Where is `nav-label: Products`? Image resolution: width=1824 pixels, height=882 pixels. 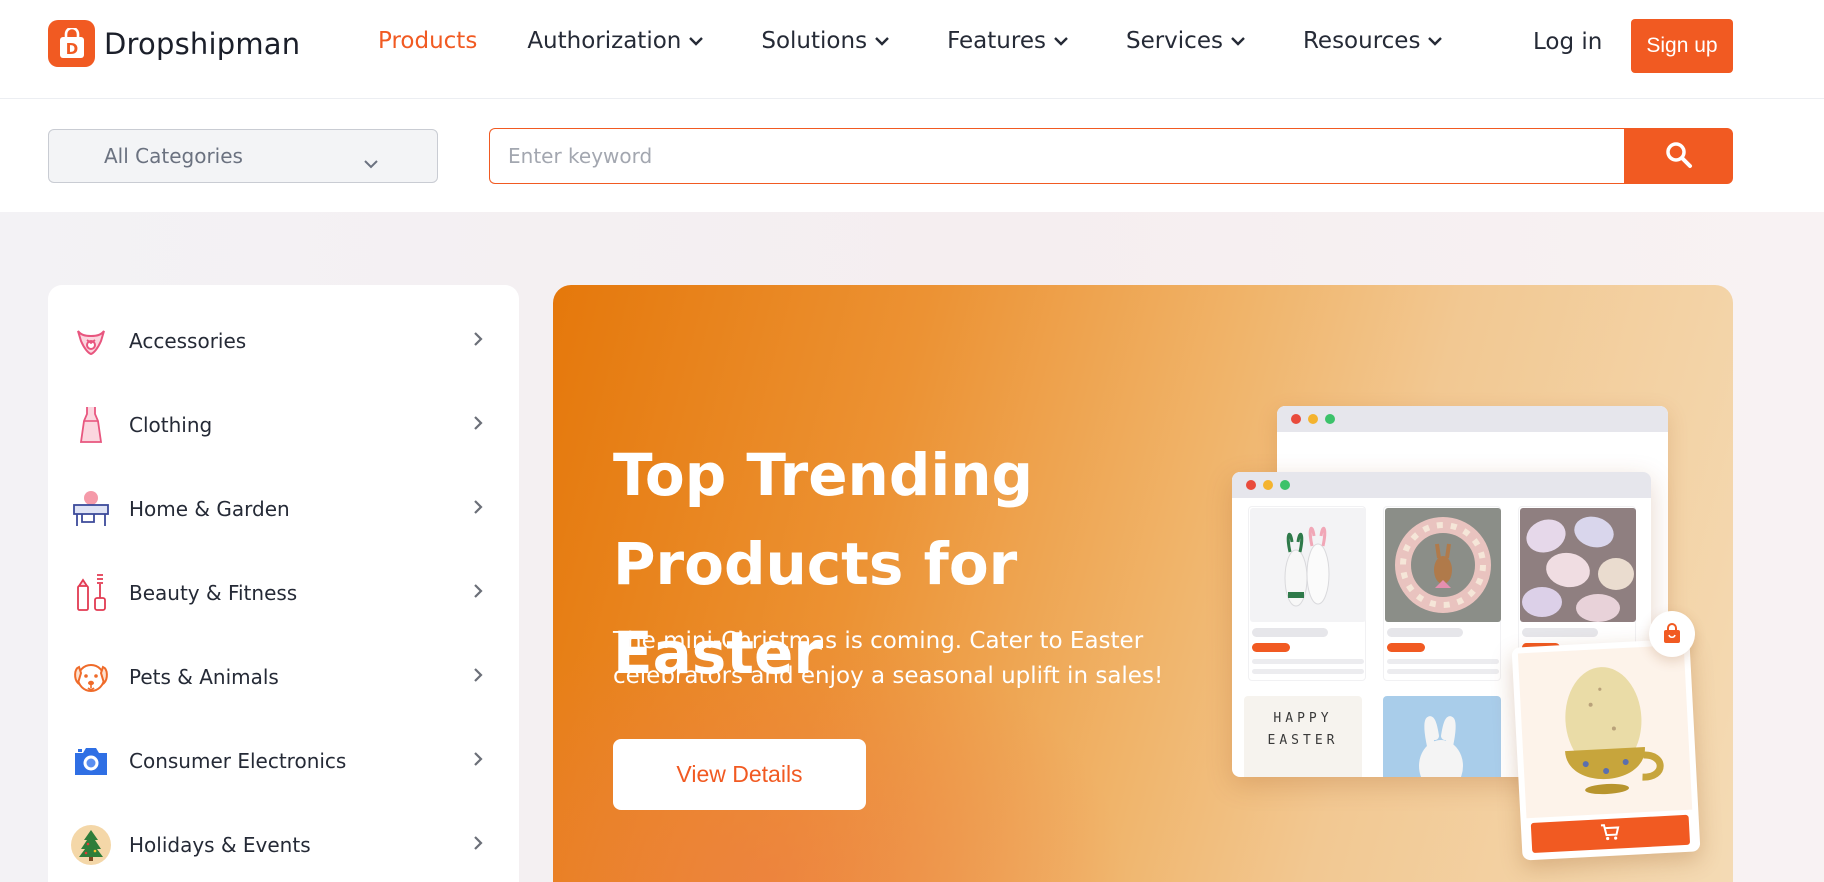
nav-label: Products is located at coordinates (428, 41).